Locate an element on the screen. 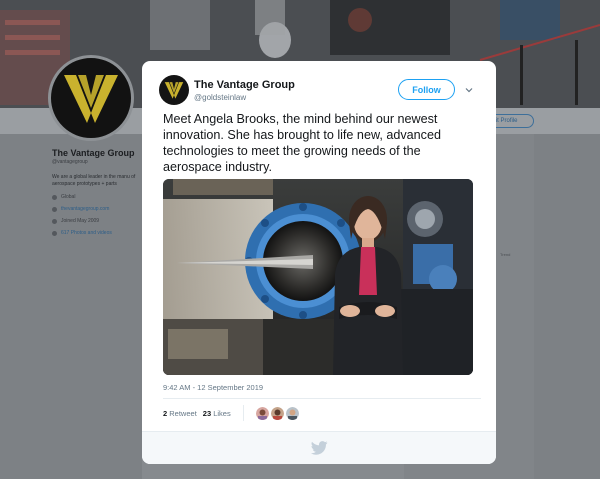 The image size is (600, 479). divider-top is located at coordinates (322, 398).